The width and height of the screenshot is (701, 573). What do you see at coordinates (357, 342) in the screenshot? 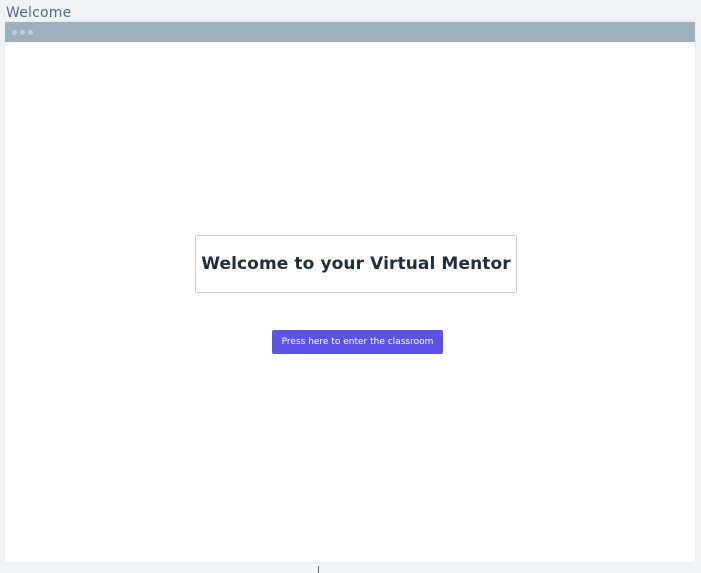
I see `enter-classroom-button: Press here to enter the classroom` at bounding box center [357, 342].